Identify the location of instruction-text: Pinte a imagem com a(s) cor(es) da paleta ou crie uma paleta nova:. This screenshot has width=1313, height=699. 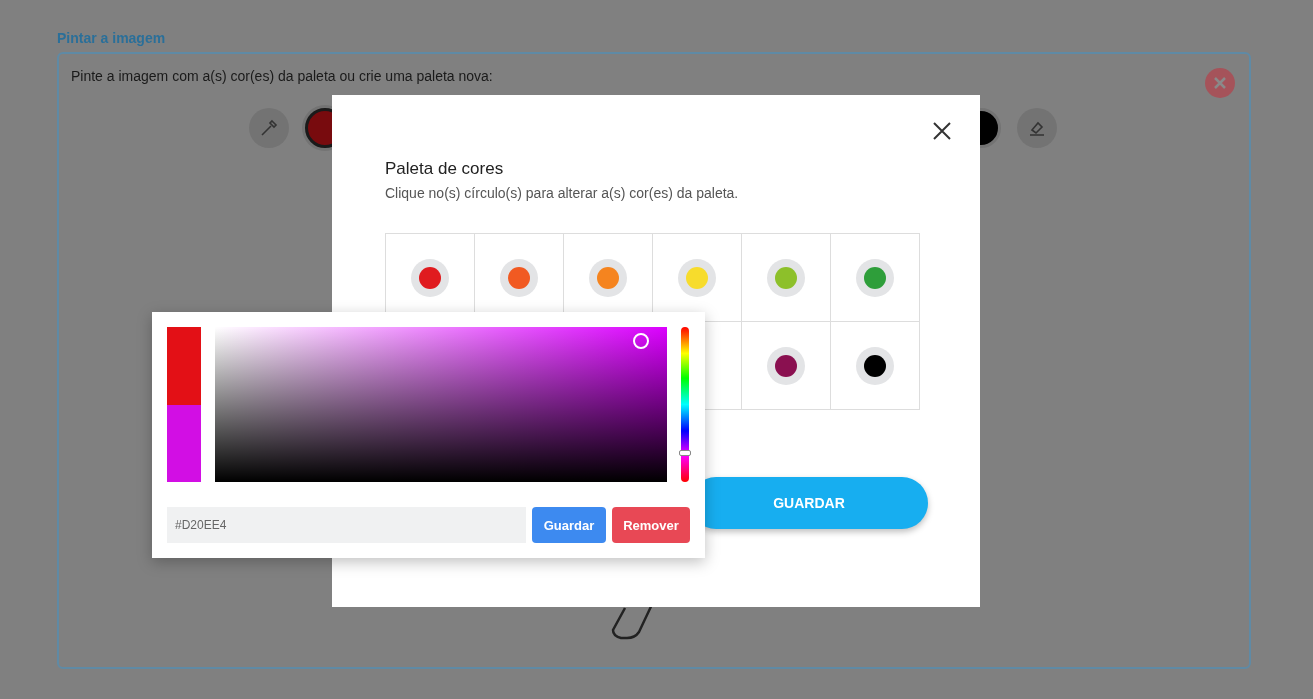
(282, 76).